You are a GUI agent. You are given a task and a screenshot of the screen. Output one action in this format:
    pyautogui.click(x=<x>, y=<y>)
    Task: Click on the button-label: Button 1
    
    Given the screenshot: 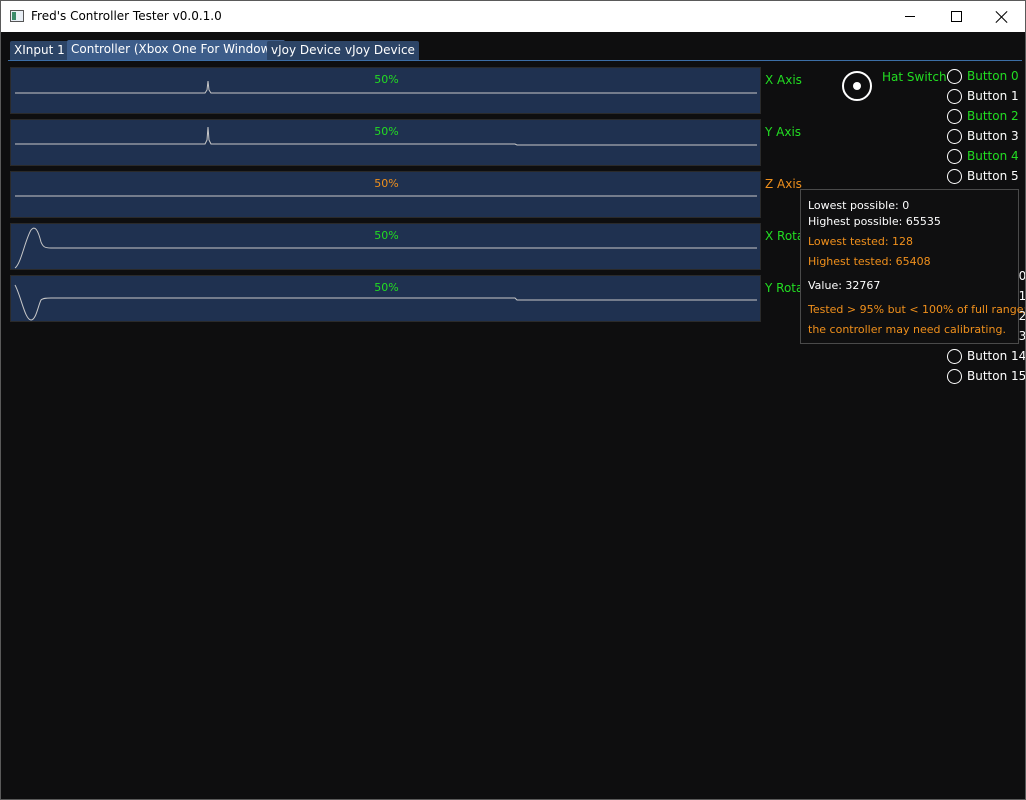 What is the action you would take?
    pyautogui.click(x=993, y=96)
    